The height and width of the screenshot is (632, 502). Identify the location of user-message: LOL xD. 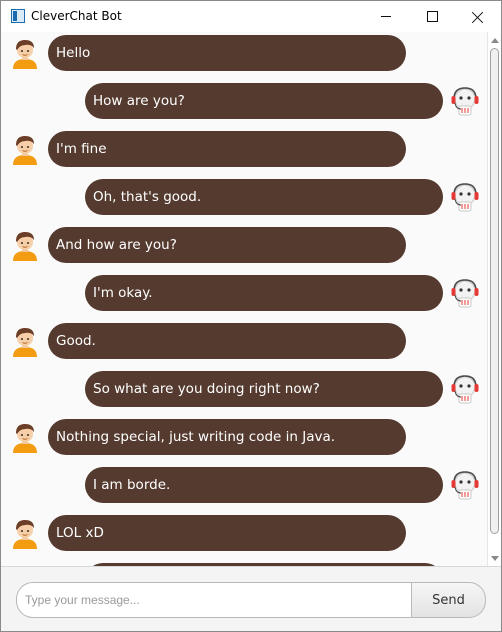
(244, 533).